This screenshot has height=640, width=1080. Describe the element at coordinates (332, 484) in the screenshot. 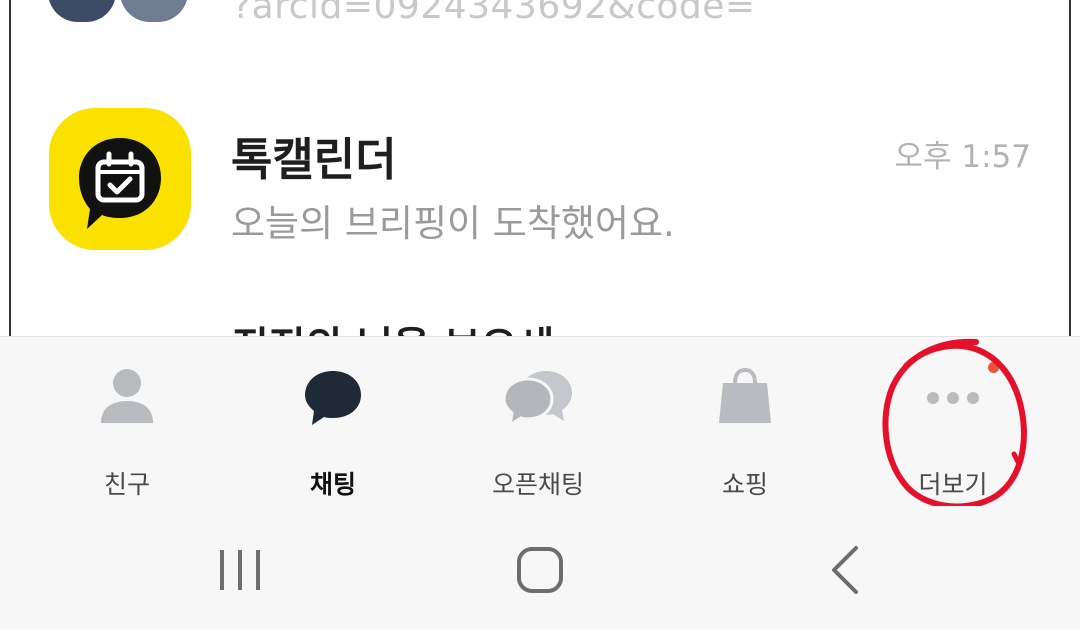

I see `tab-label: 채팅` at that location.